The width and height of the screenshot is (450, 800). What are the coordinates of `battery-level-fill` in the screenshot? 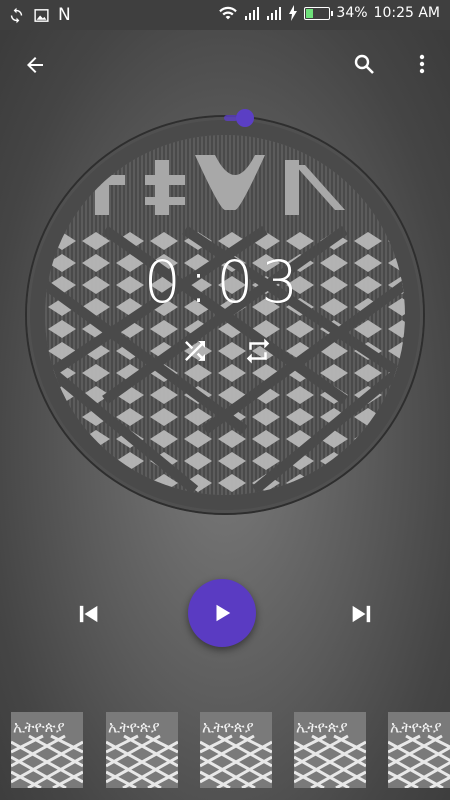 It's located at (310, 13).